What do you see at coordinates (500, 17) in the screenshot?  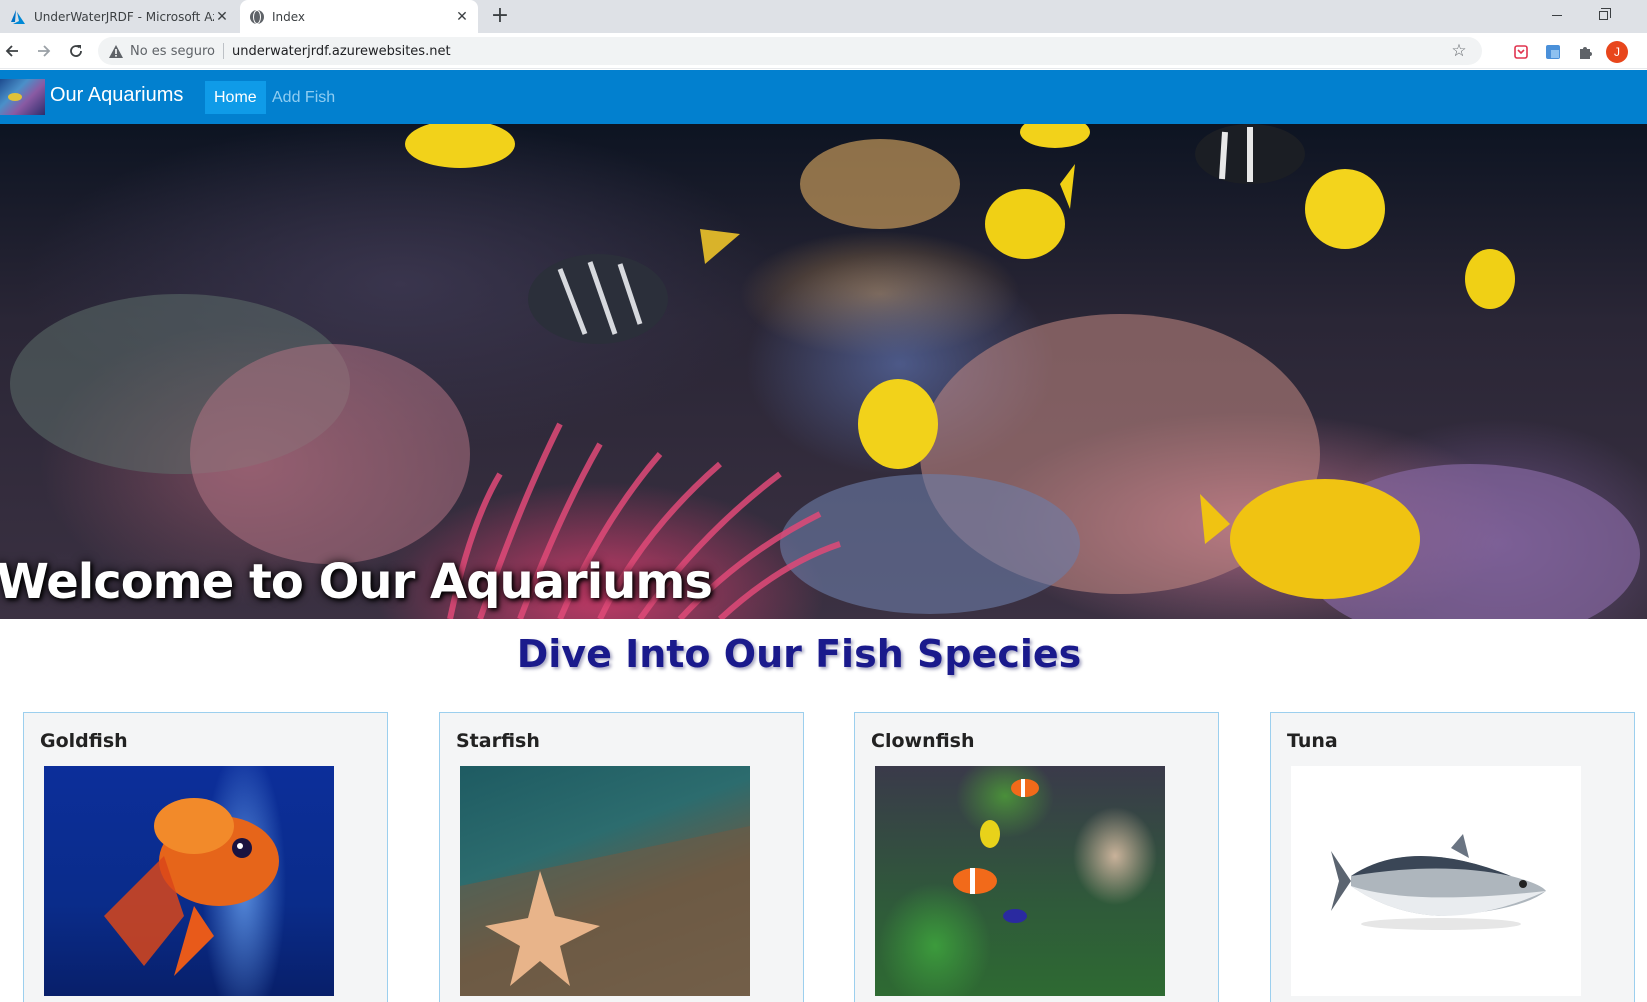 I see `new-tab-button: +` at bounding box center [500, 17].